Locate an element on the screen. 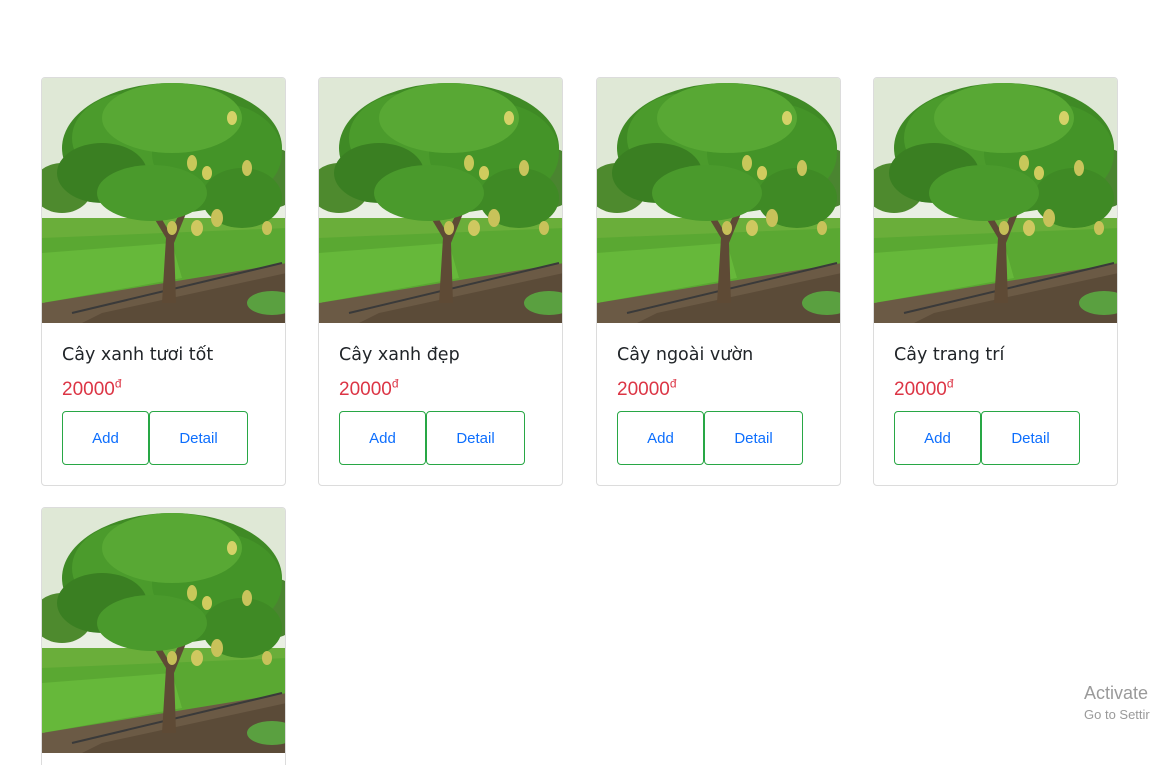 The height and width of the screenshot is (765, 1160). card-body: Cây trang trí 20000đ Add Detail is located at coordinates (995, 404).